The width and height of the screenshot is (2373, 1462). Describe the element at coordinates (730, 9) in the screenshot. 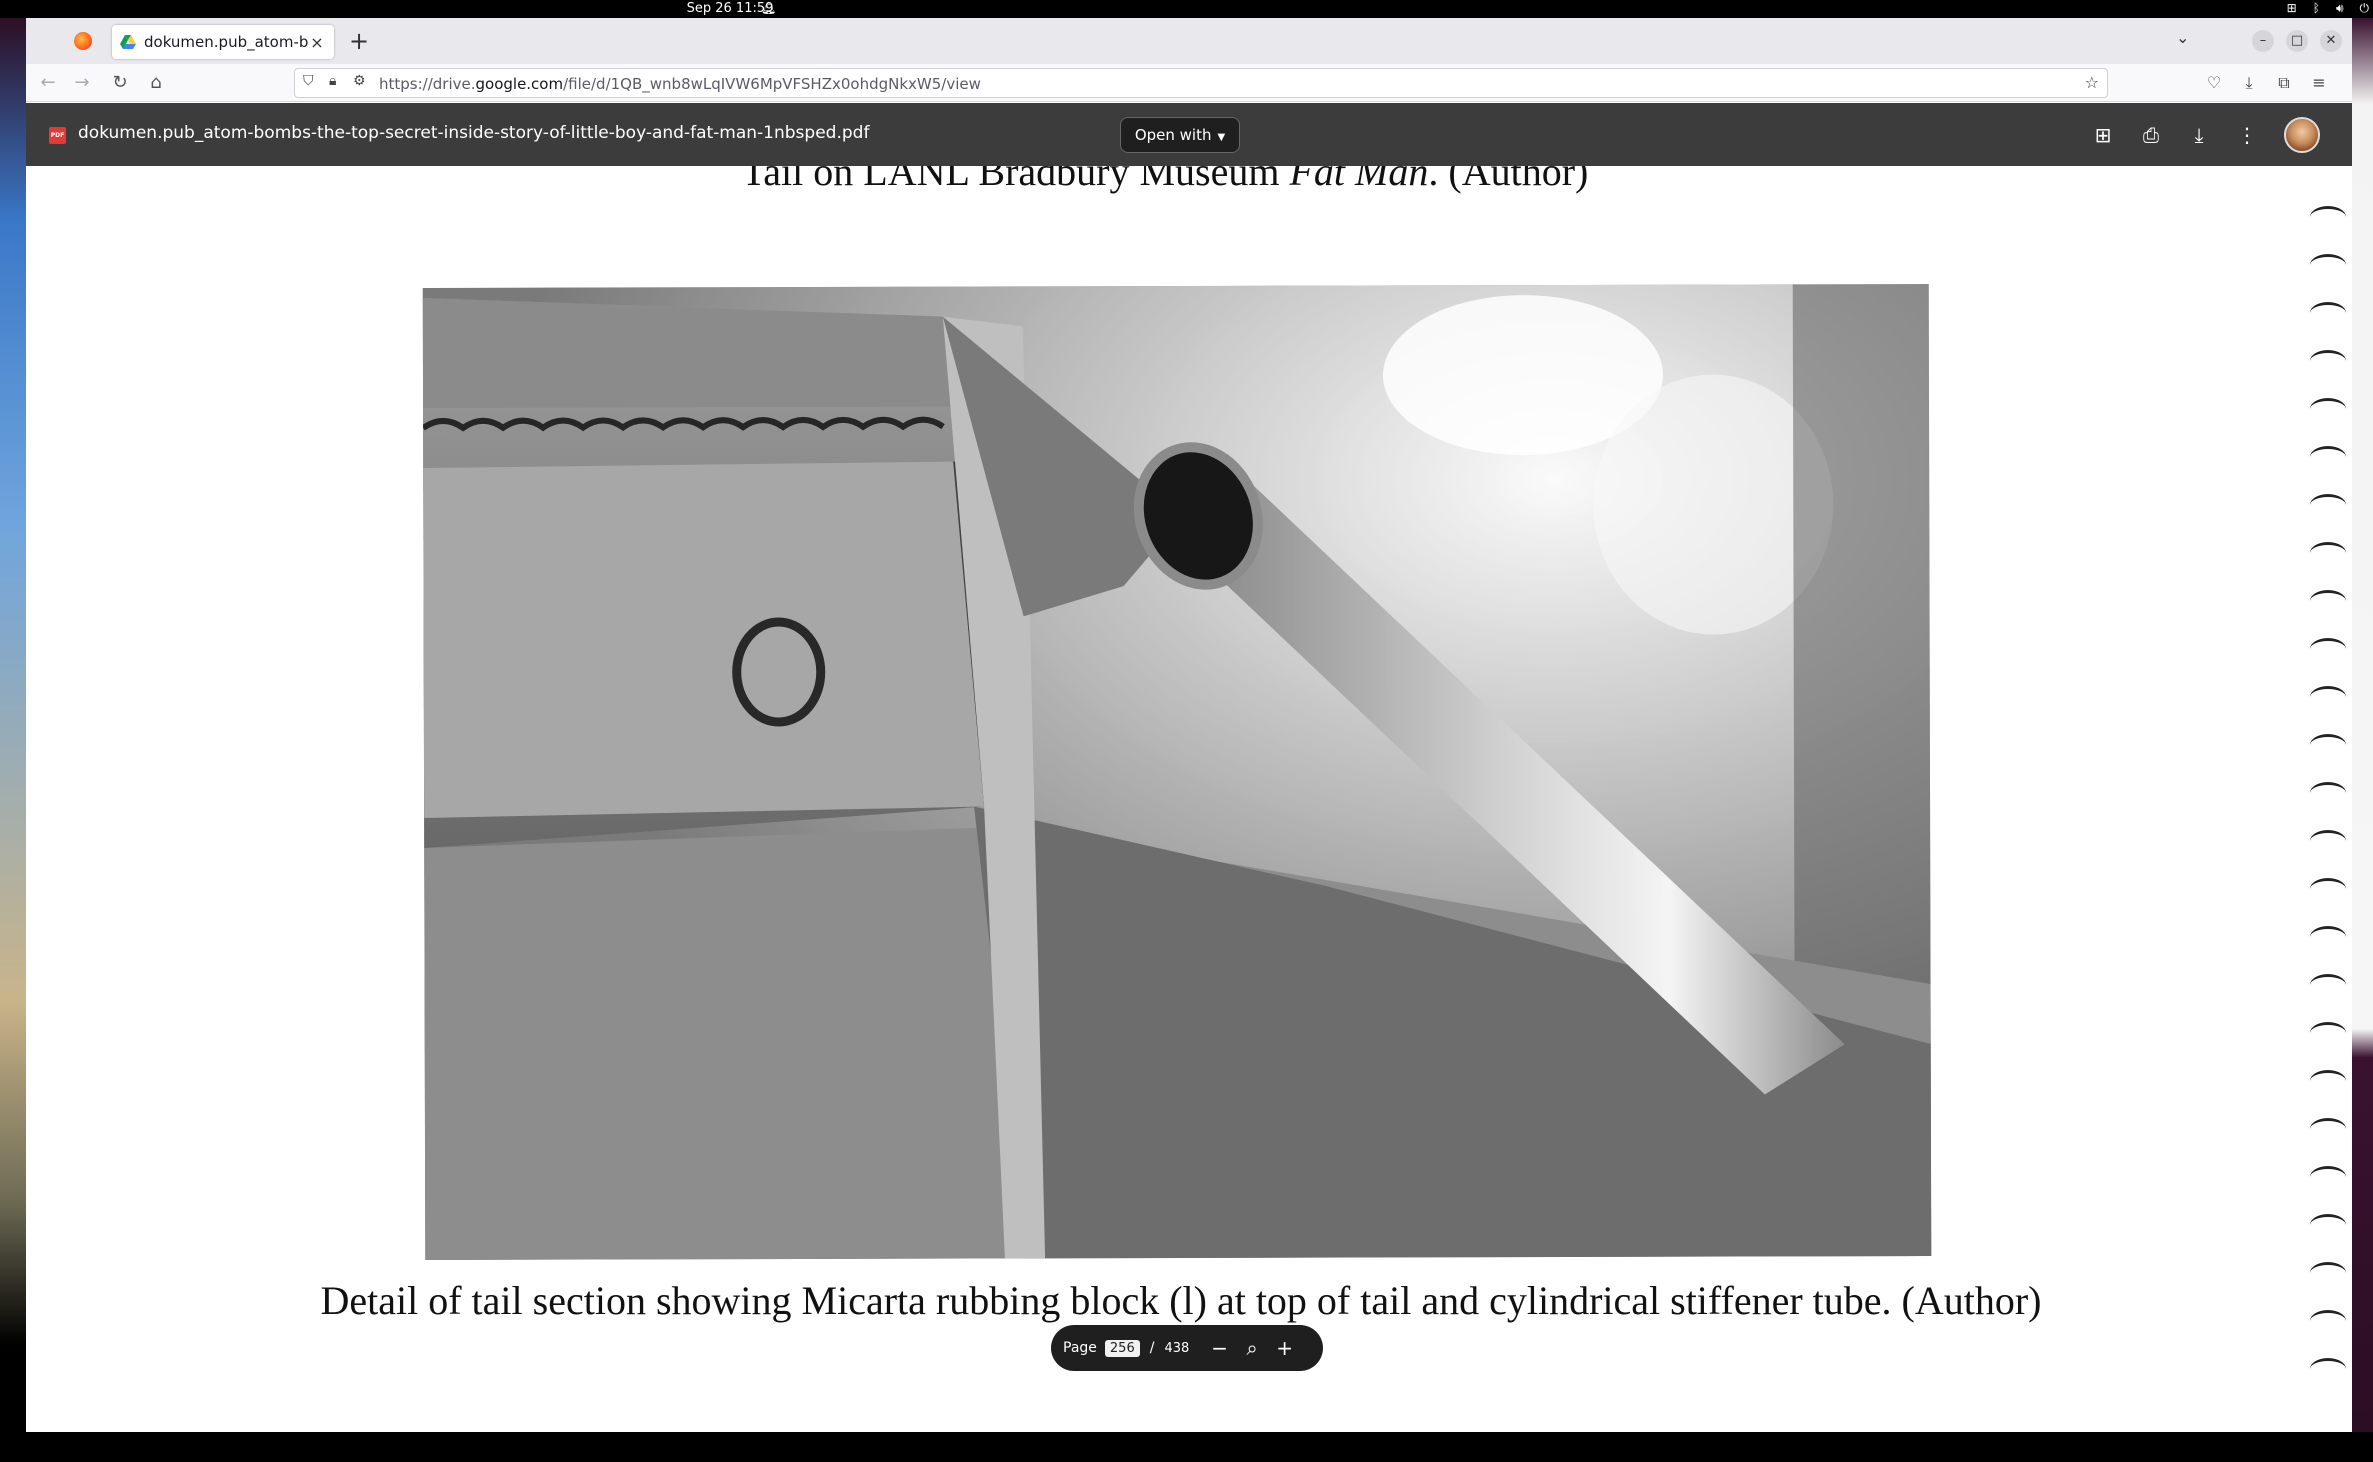

I see `system-clock: Sep 26 11:59` at that location.